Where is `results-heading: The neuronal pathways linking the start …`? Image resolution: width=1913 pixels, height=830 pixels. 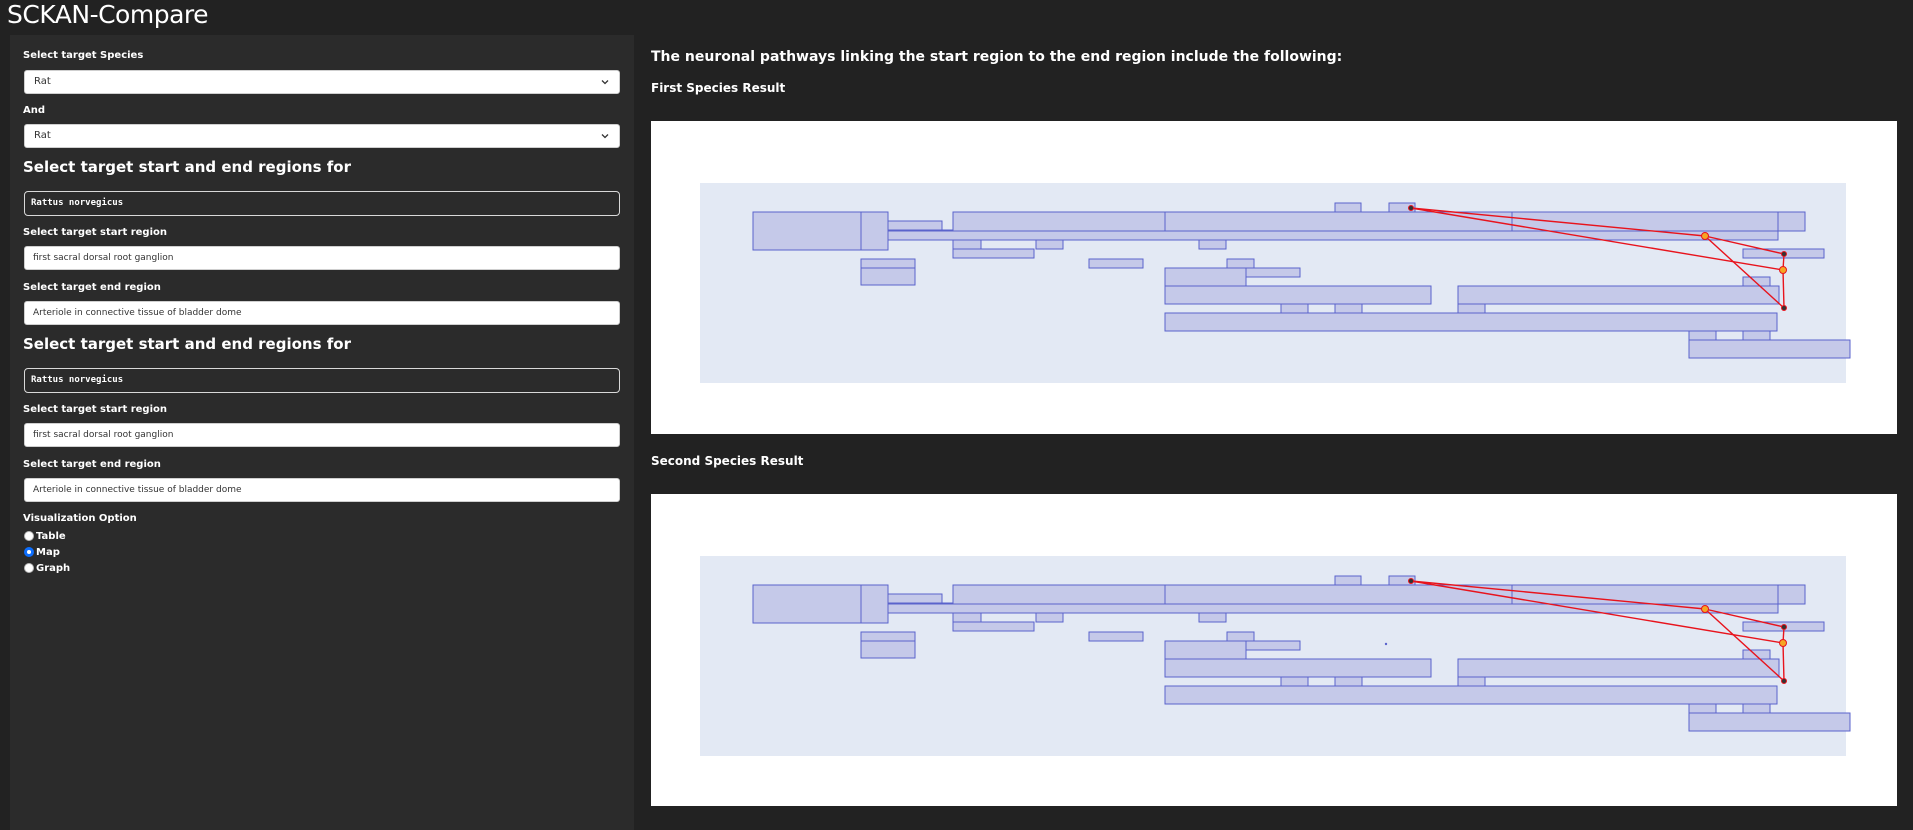
results-heading: The neuronal pathways linking the start … is located at coordinates (997, 57).